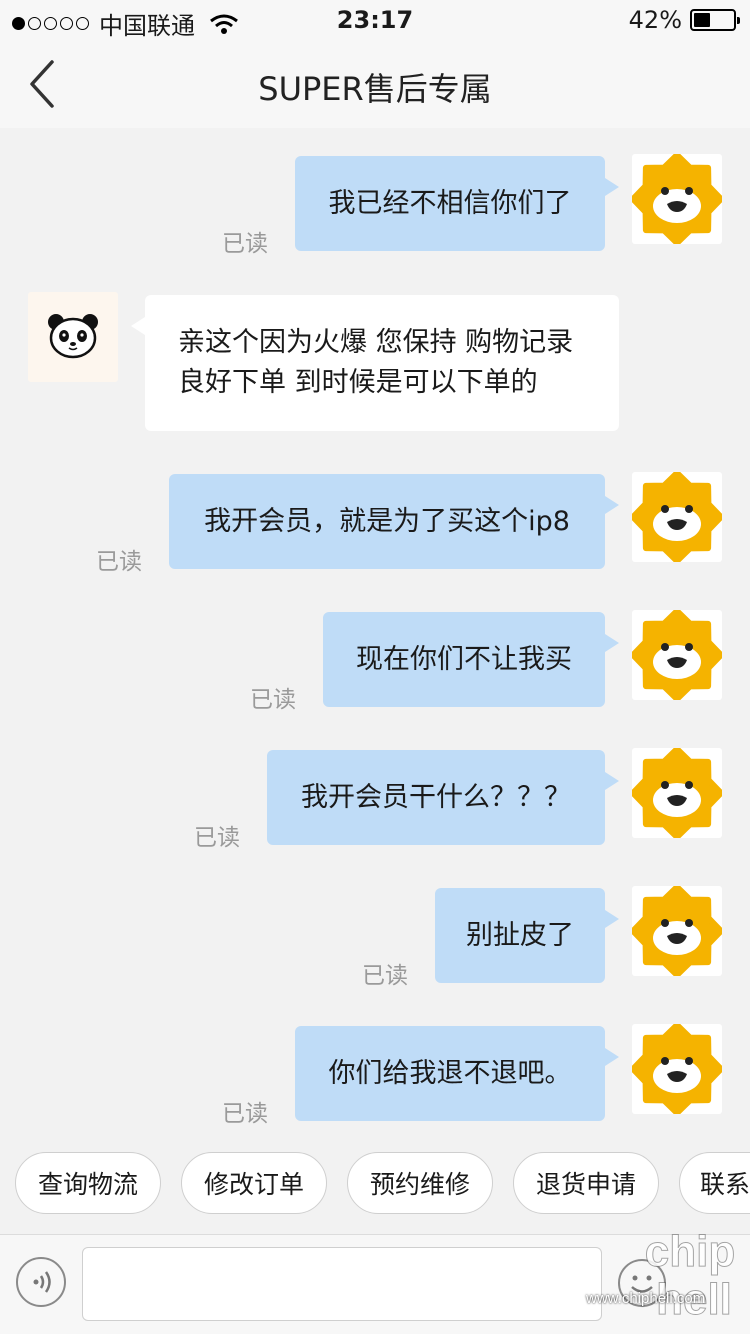 The image size is (750, 1334). Describe the element at coordinates (527, 935) in the screenshot. I see `message-bubble: 别扯皮了` at that location.